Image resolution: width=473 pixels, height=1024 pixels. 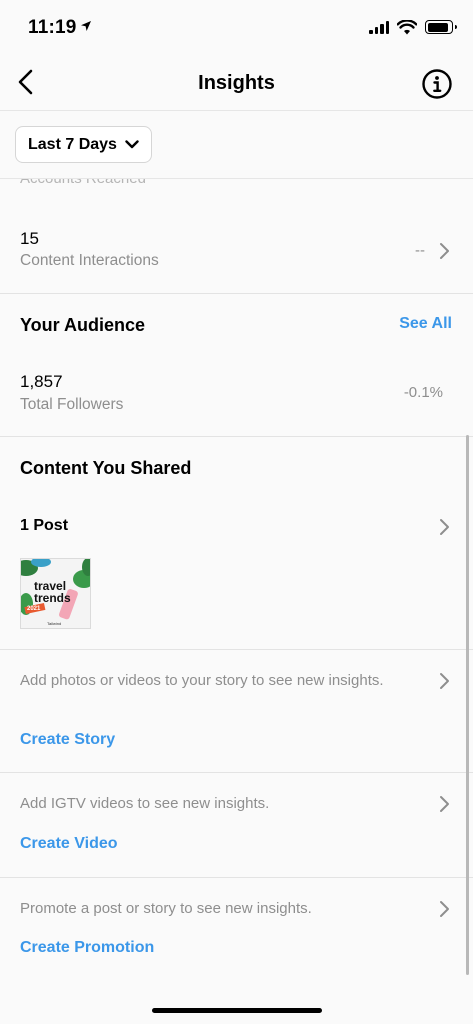 I want to click on scrollbar, so click(x=467, y=705).